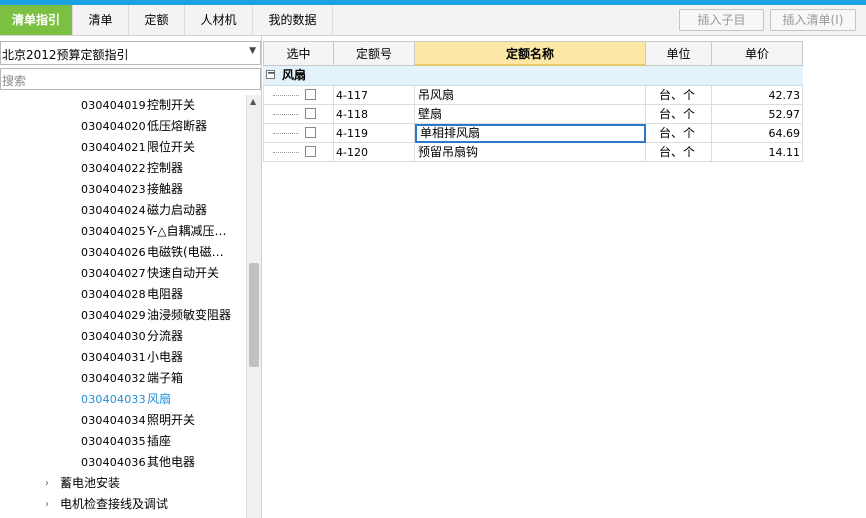  I want to click on tree-item: 030404024 磁力启动器, so click(123, 210).